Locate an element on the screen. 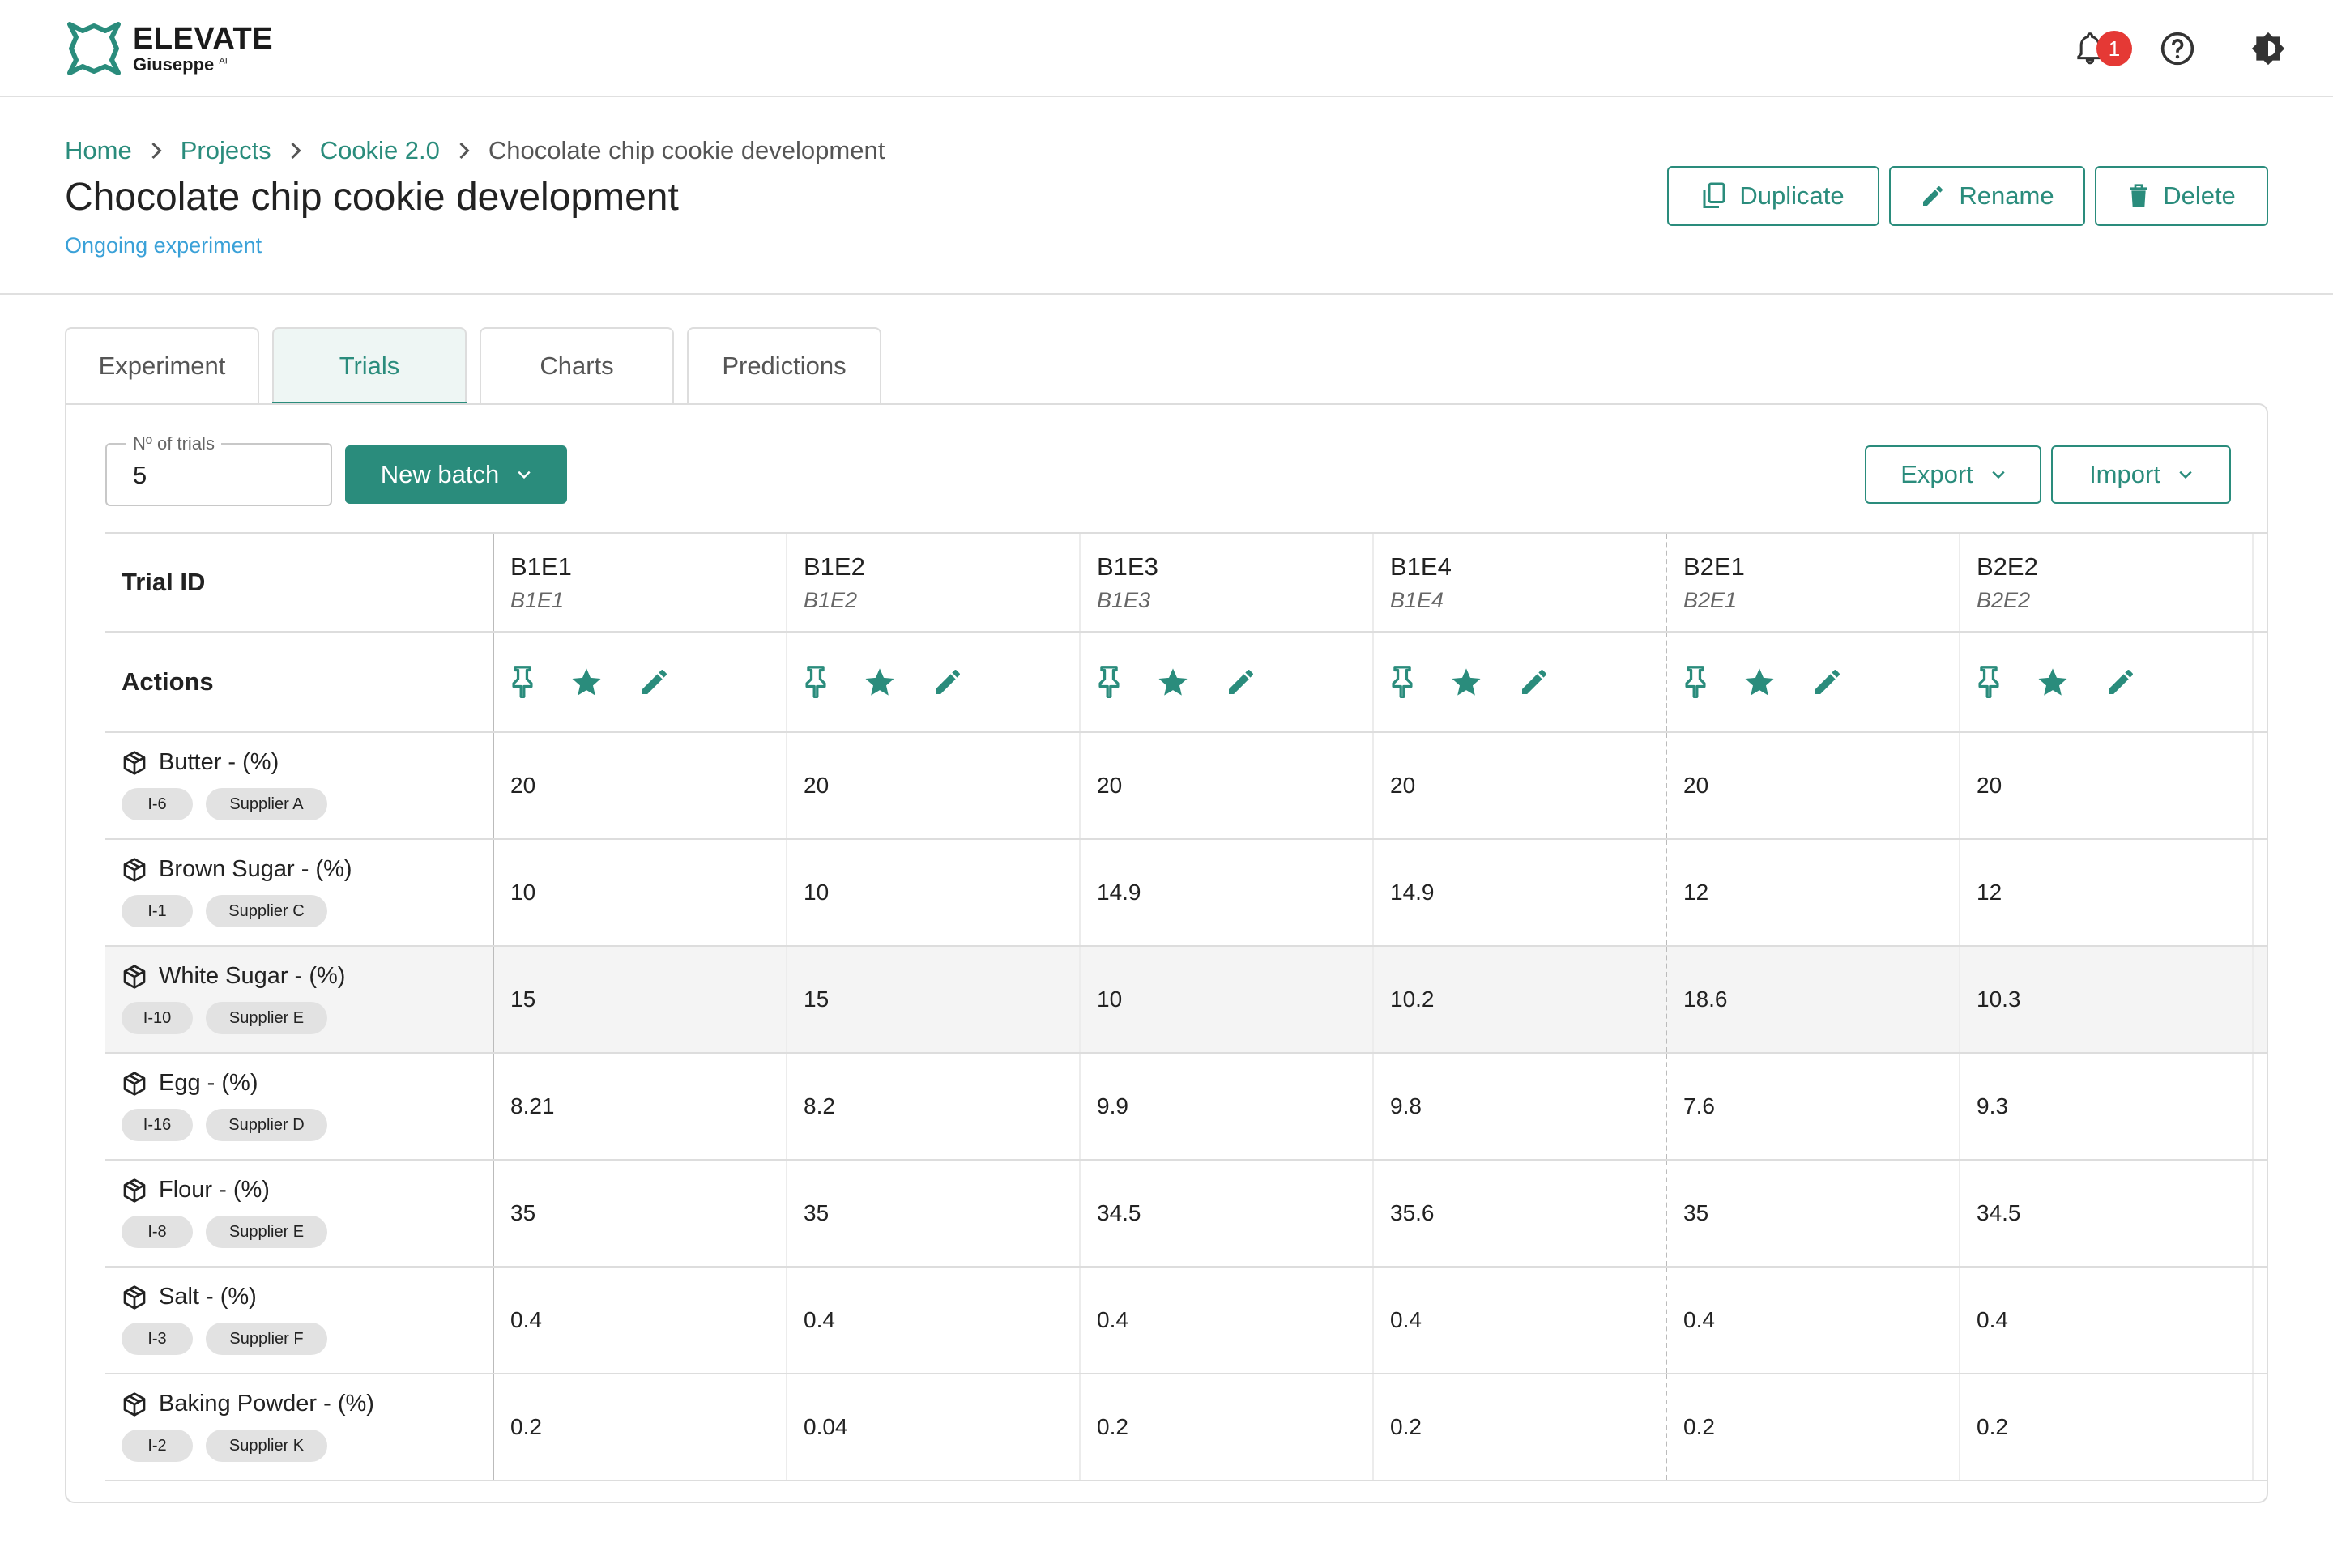 The image size is (2333, 1568). ingredient-value-cell: 7.6 is located at coordinates (1813, 1106).